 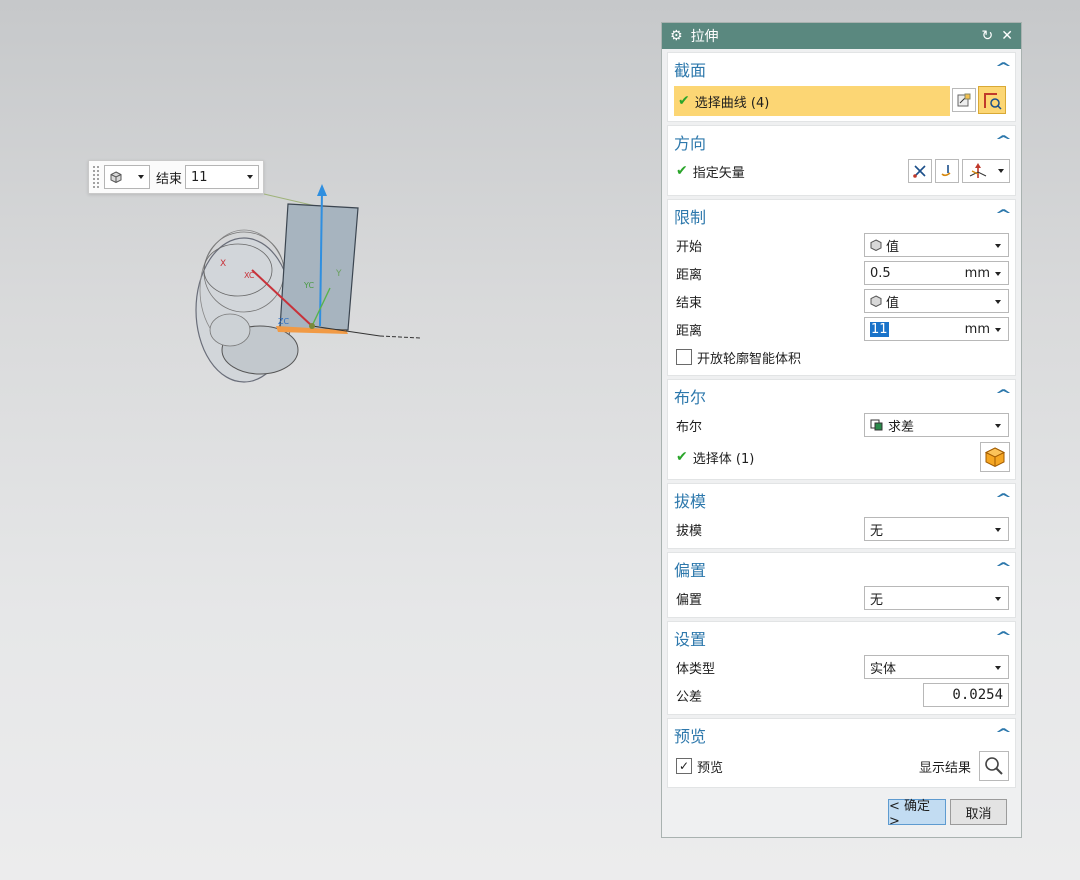 I want to click on preview-row: ✓ 预览 显示结果, so click(x=841, y=766).